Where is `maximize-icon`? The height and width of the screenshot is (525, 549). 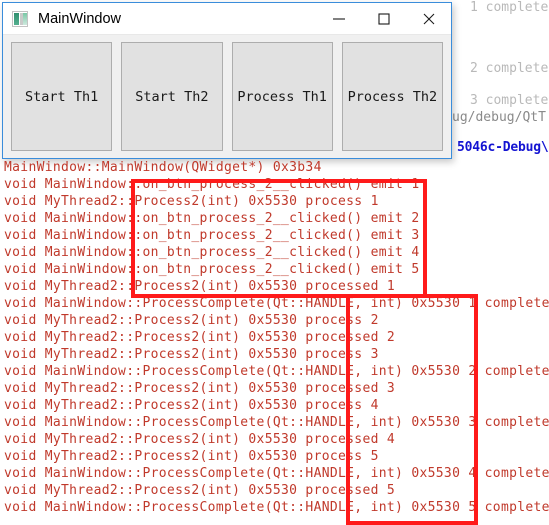
maximize-icon is located at coordinates (383, 18).